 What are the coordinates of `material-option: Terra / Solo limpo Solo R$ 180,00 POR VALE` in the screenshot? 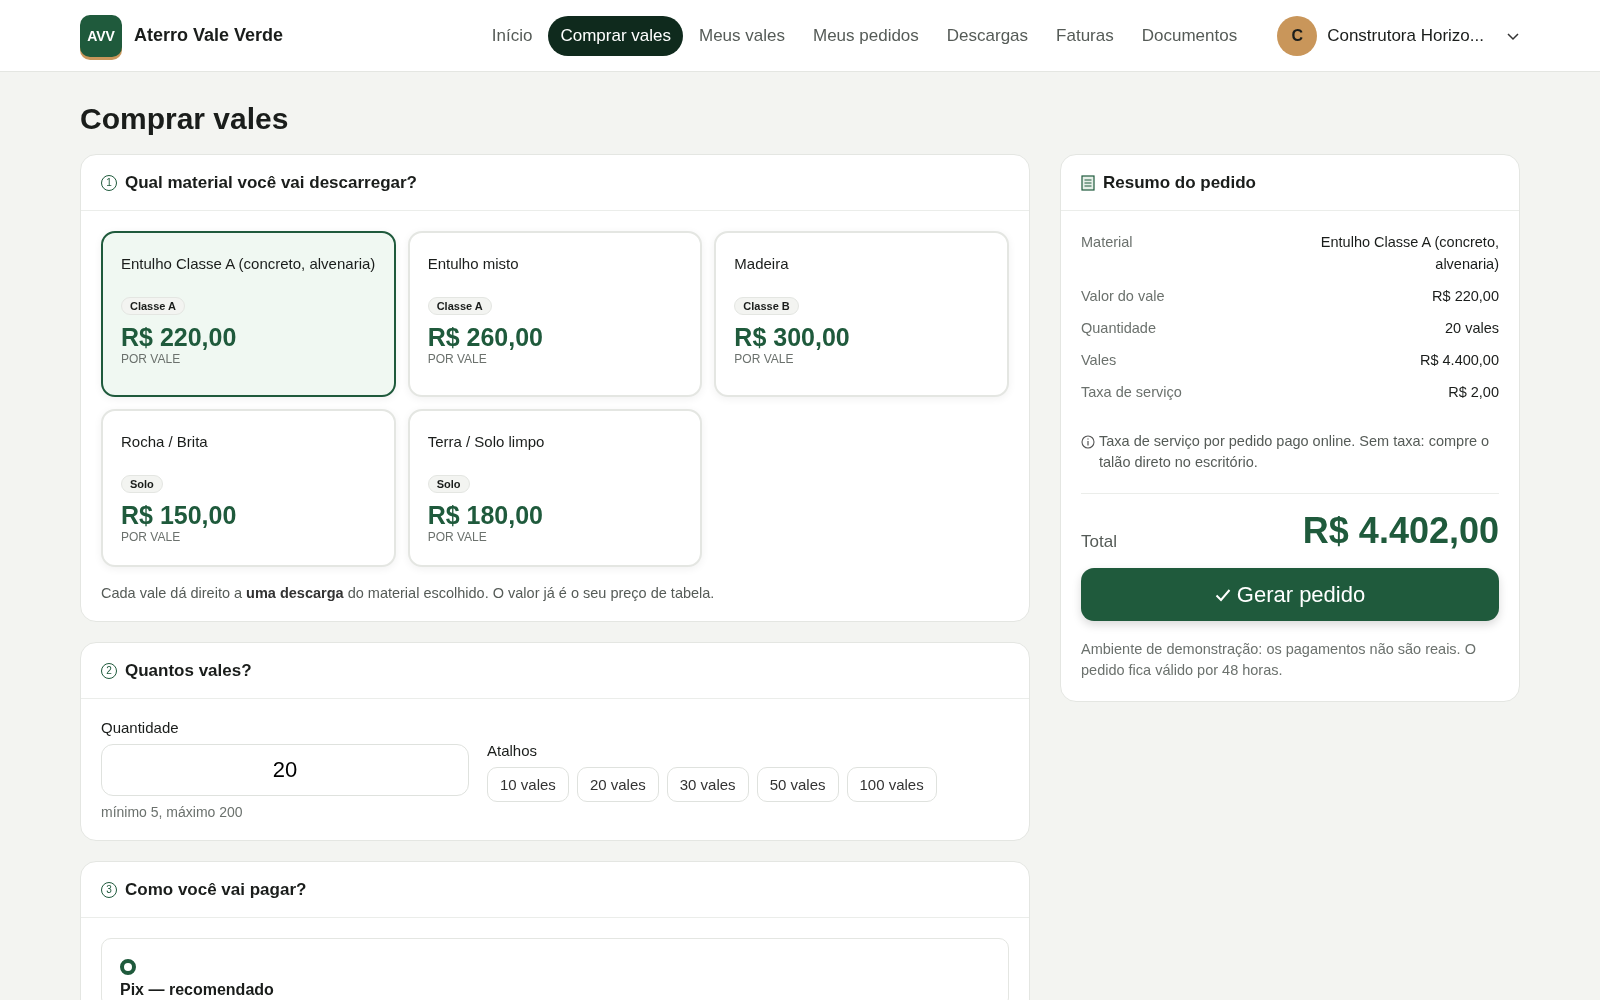 It's located at (555, 488).